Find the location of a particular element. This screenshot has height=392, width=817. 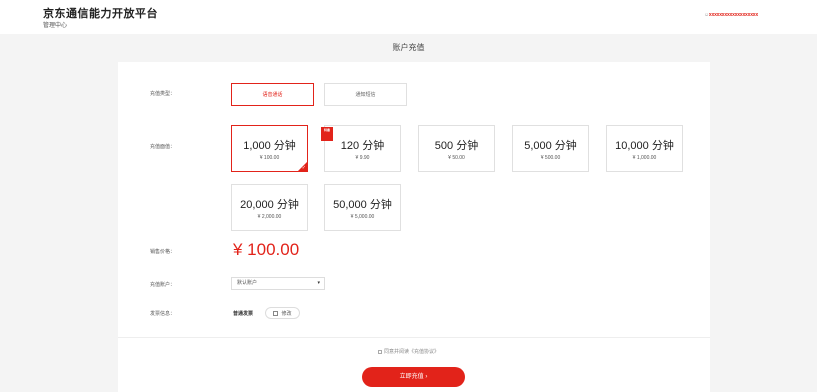

type-option-voice: 语音通话 is located at coordinates (272, 94).